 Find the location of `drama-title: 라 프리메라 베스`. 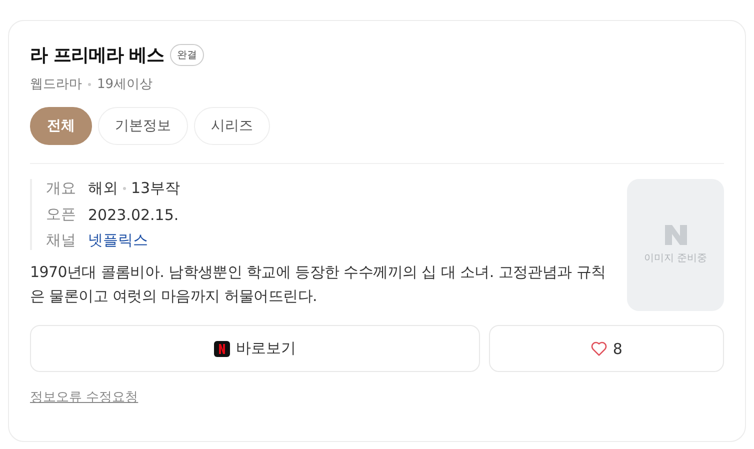

drama-title: 라 프리메라 베스 is located at coordinates (97, 55).